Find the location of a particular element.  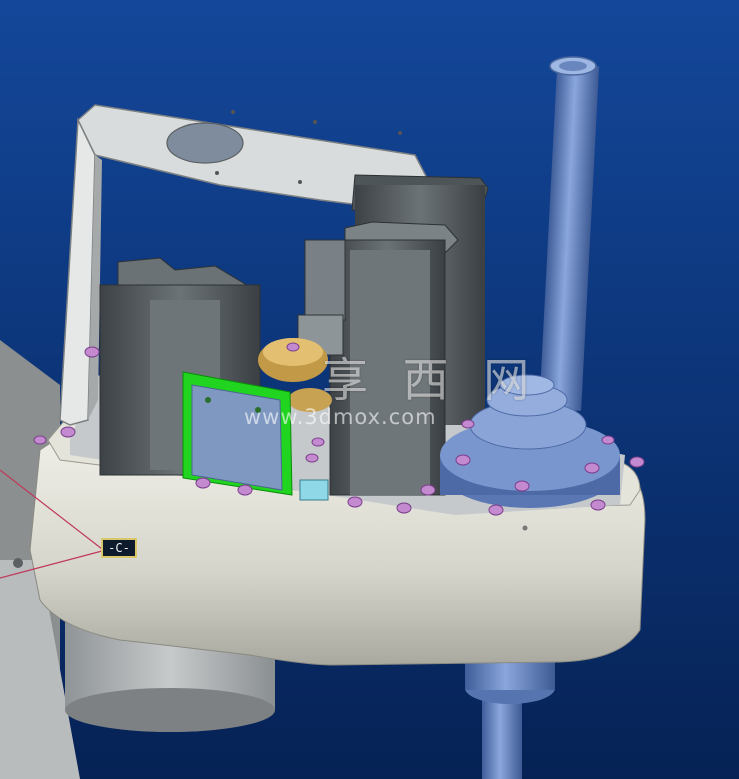

datum-tag-c: -C- is located at coordinates (119, 548).